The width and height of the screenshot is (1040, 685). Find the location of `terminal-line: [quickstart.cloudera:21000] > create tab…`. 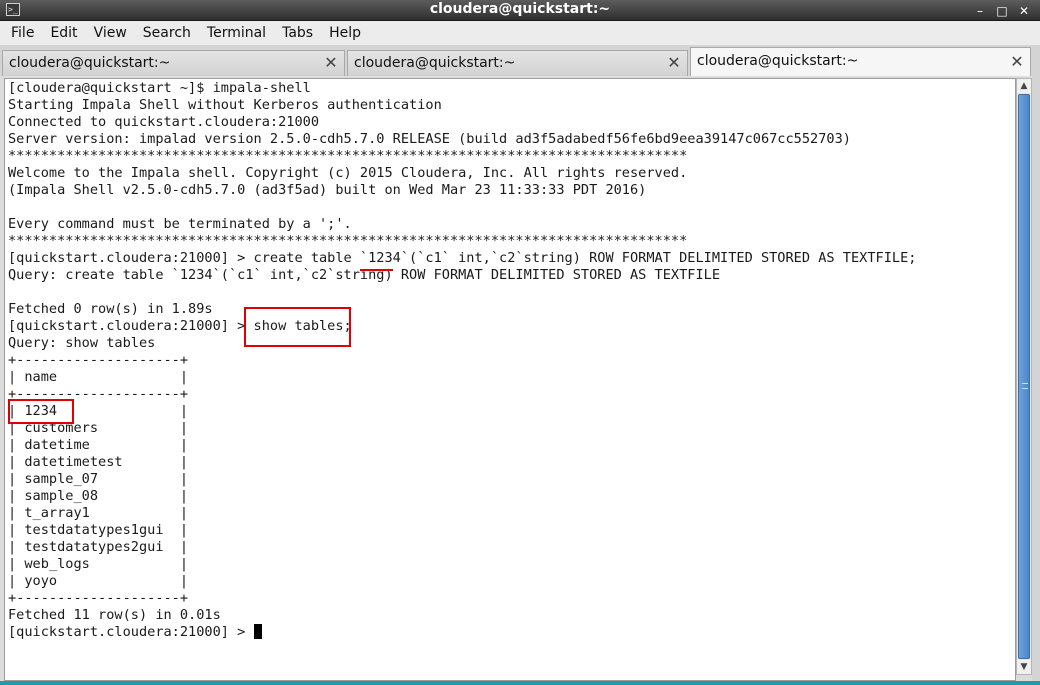

terminal-line: [quickstart.cloudera:21000] > create tab… is located at coordinates (462, 258).